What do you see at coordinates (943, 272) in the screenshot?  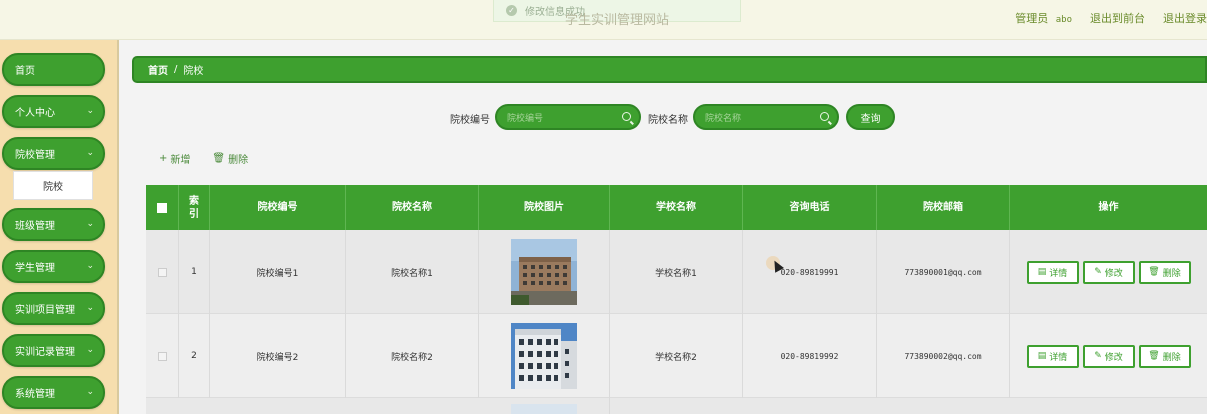 I see `cell-email: 773890001@qq.com` at bounding box center [943, 272].